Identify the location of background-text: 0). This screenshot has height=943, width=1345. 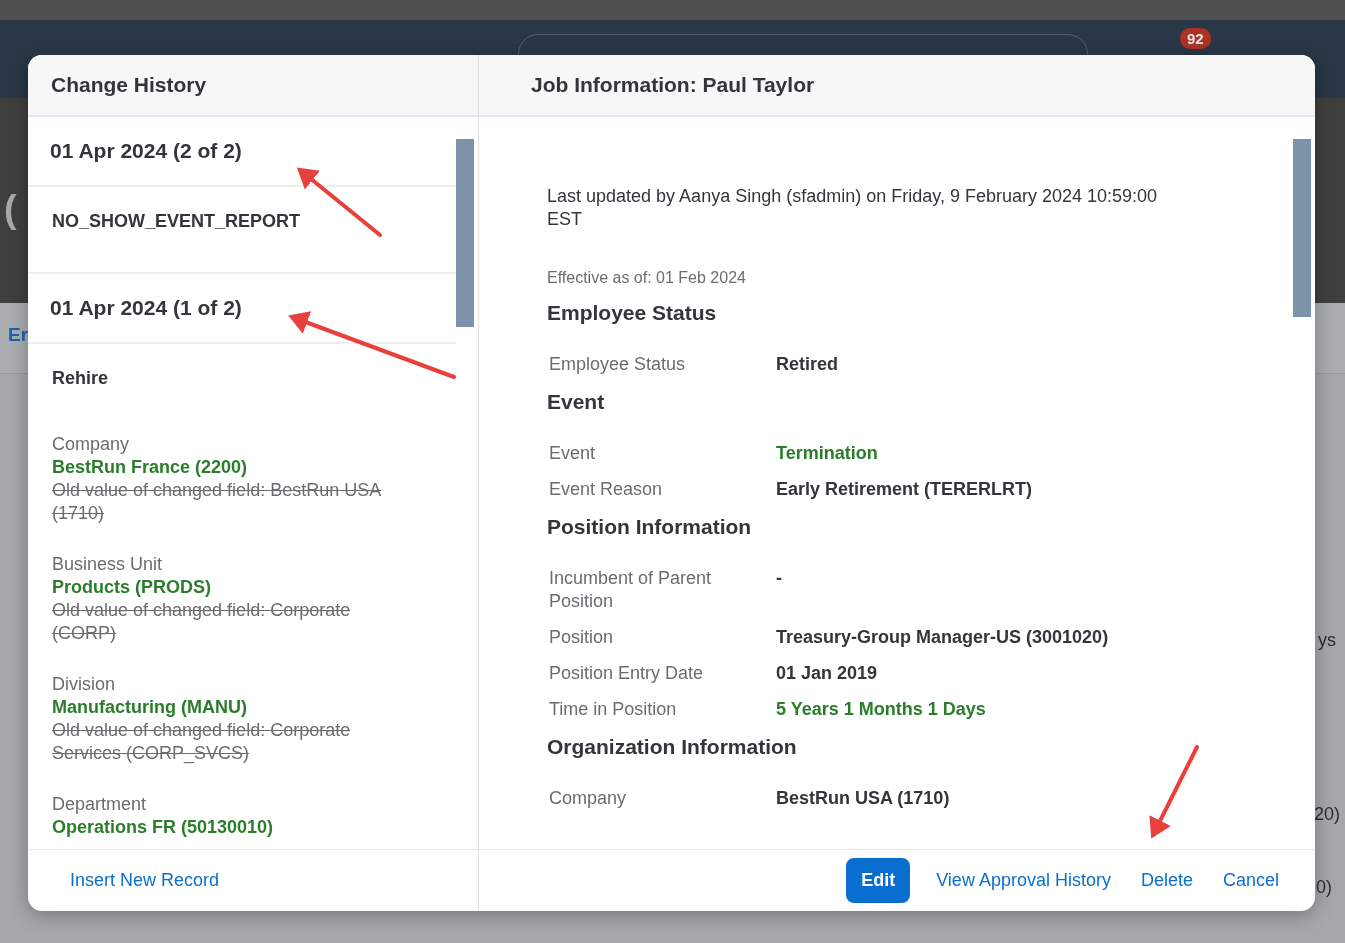
(1324, 887).